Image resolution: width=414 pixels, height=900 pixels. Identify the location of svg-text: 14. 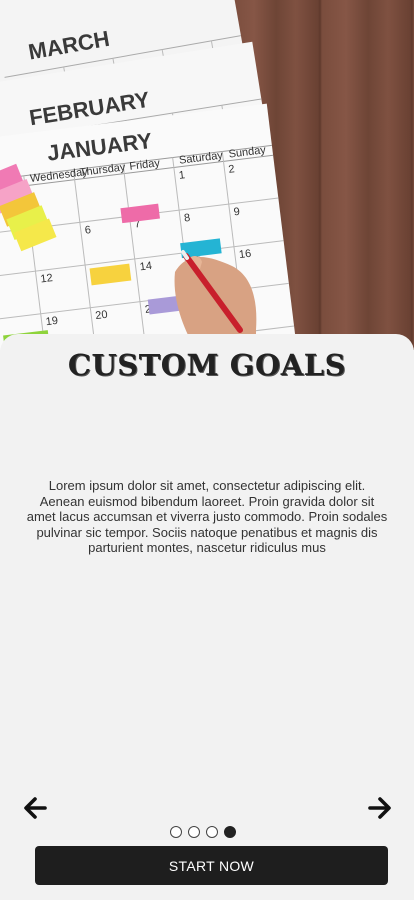
(146, 266).